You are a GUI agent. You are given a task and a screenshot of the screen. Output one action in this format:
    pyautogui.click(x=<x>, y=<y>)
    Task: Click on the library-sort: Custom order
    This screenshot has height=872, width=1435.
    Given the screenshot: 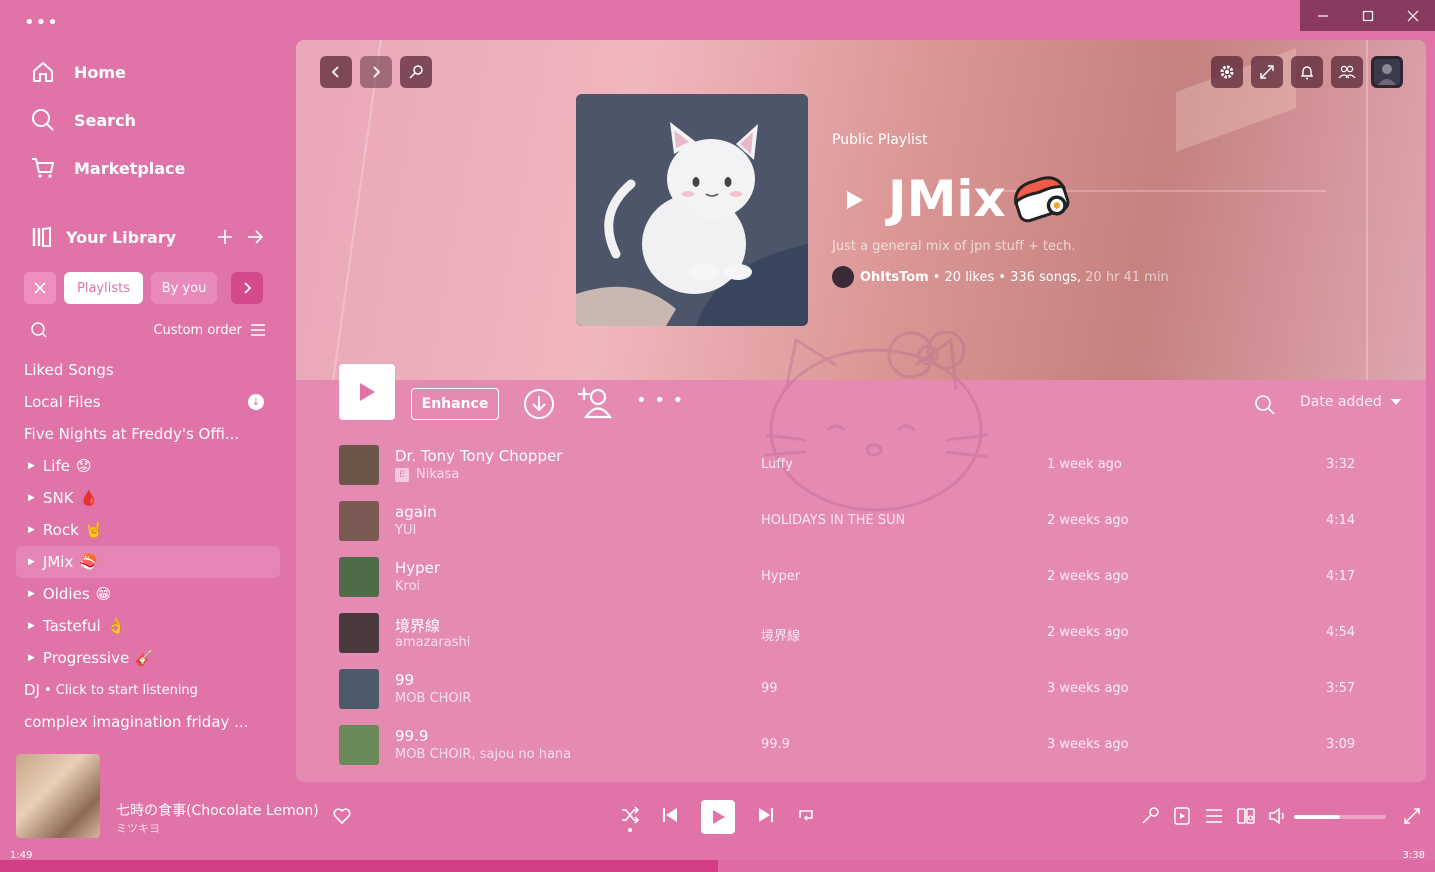 What is the action you would take?
    pyautogui.click(x=197, y=330)
    